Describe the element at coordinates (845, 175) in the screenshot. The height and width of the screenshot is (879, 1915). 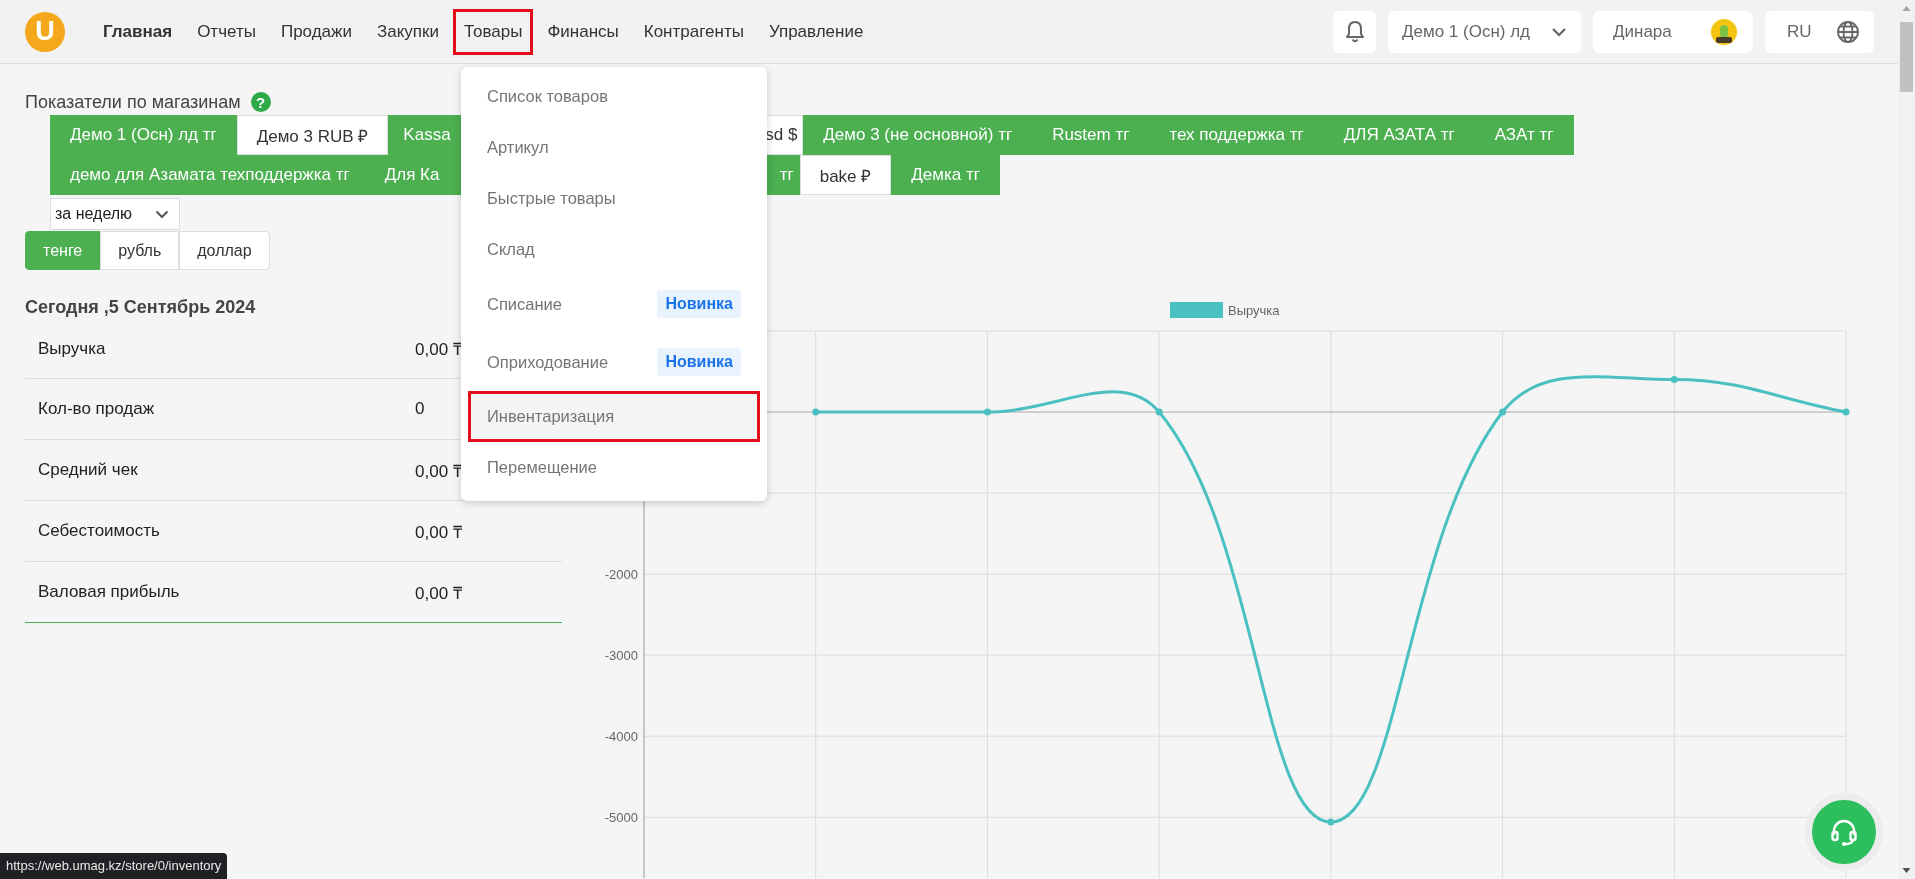
I see `store-tab: bake ₽` at that location.